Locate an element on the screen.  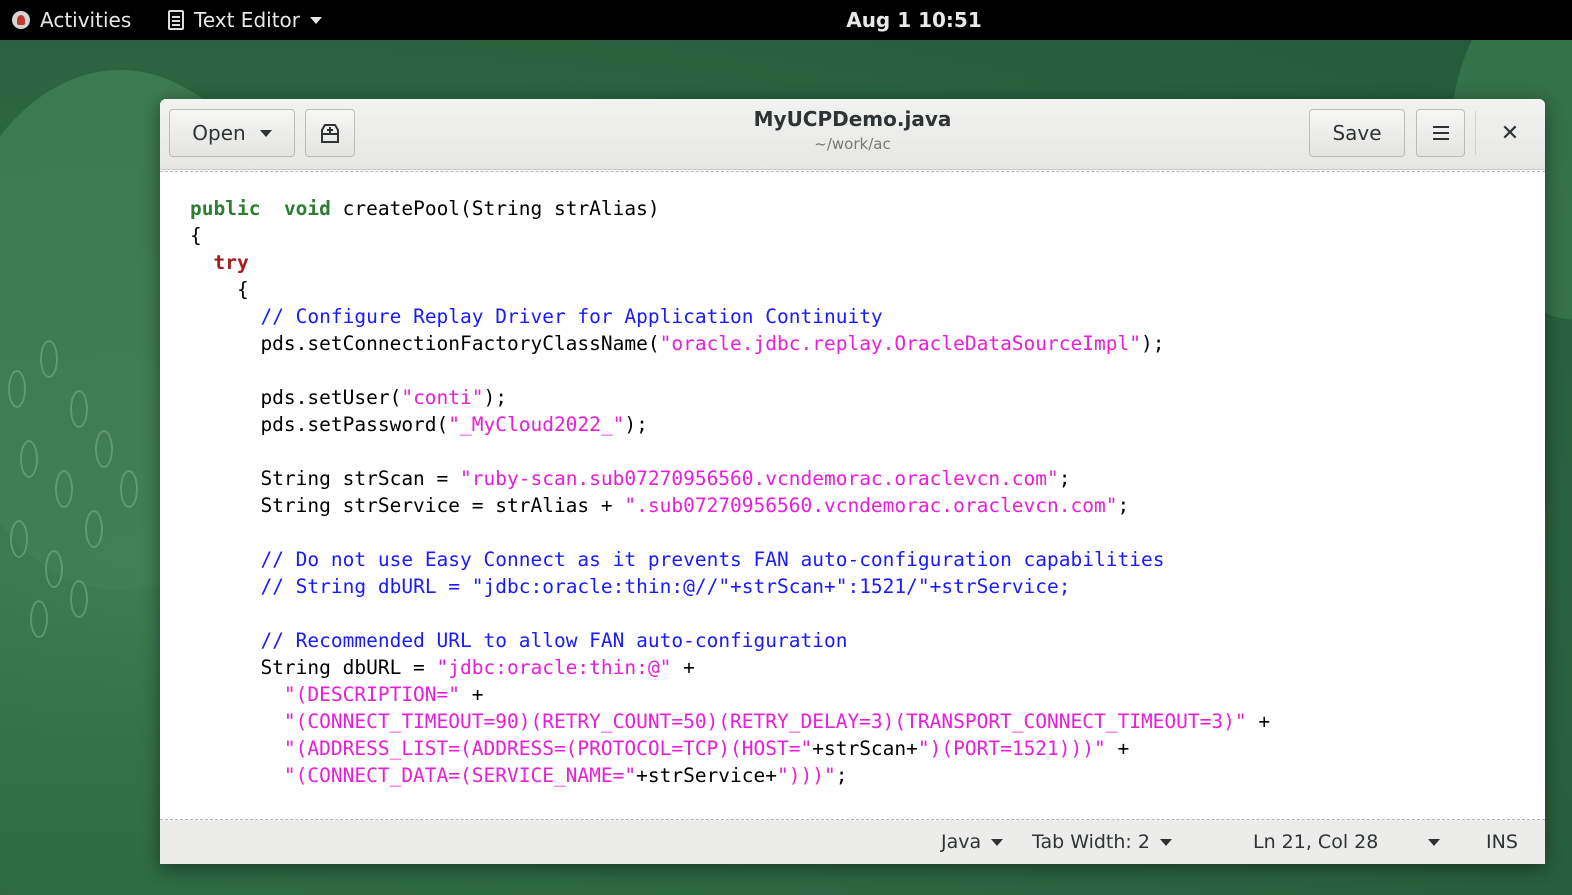
open-button-label: Open is located at coordinates (219, 133).